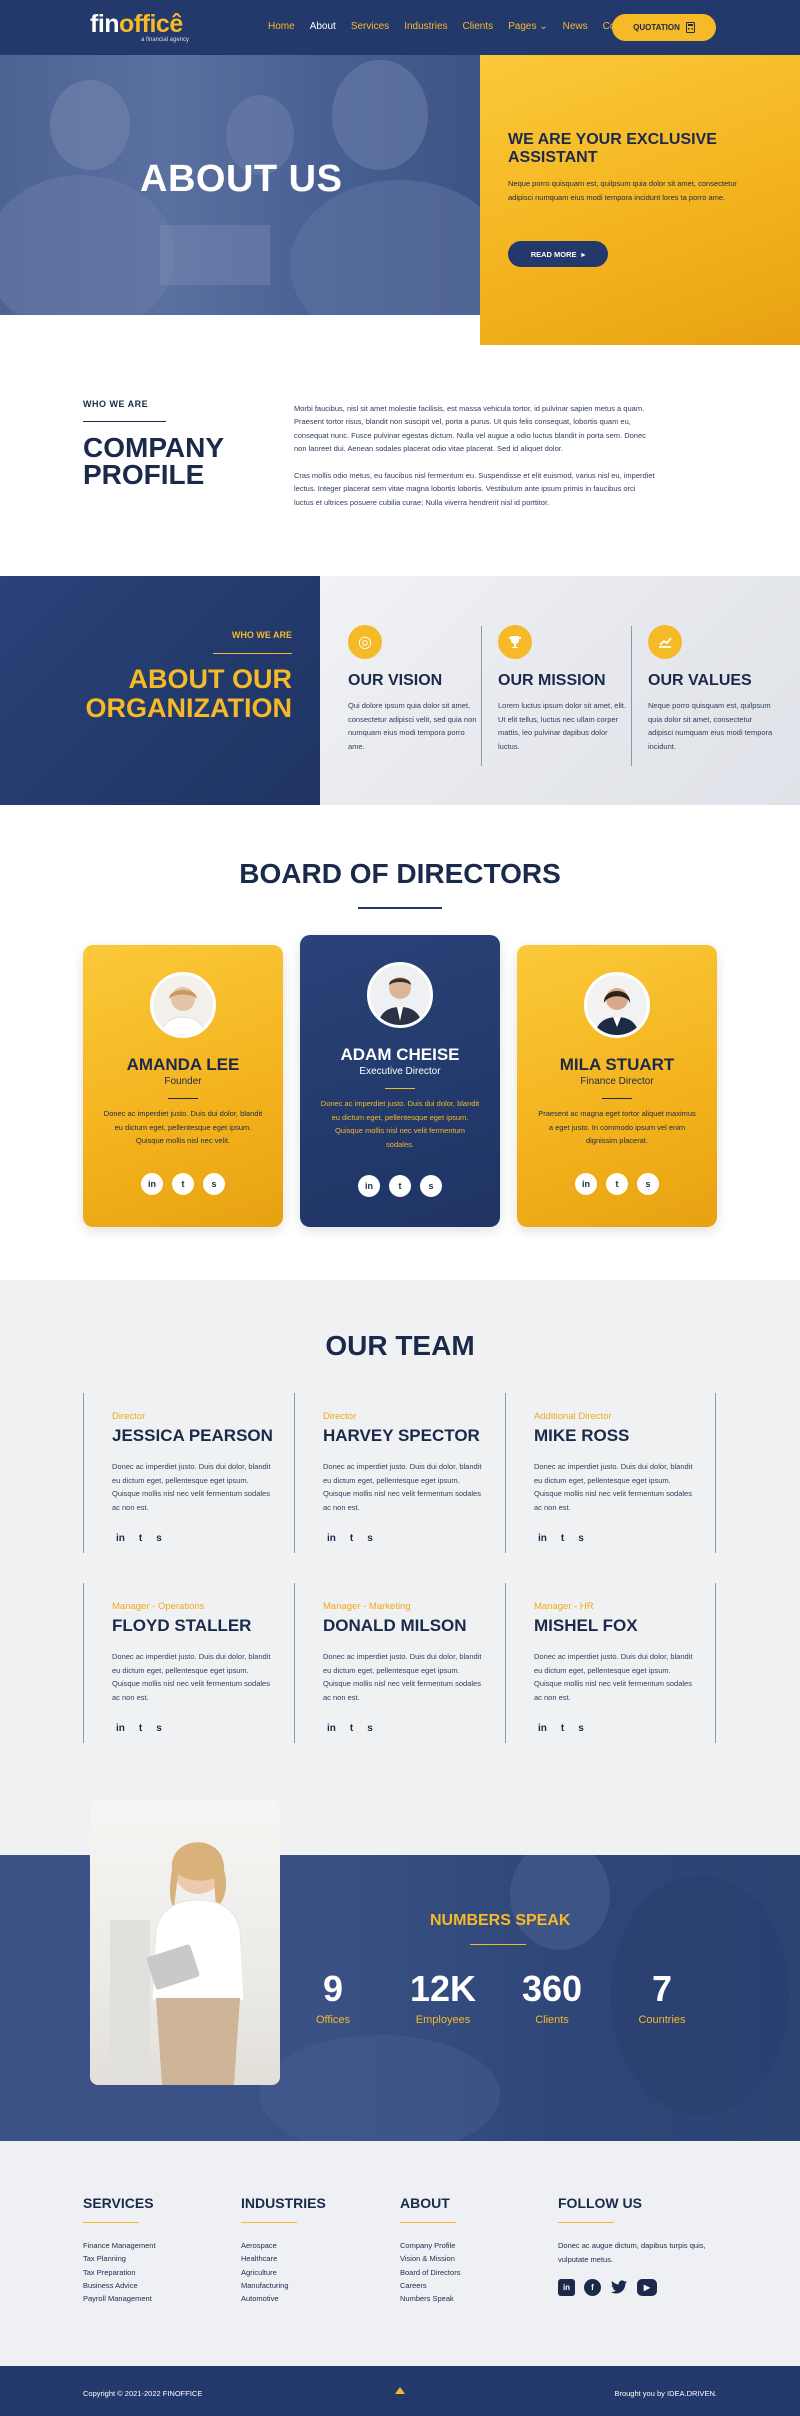 This screenshot has width=800, height=2416. I want to click on stat-value: 12K, so click(443, 1988).